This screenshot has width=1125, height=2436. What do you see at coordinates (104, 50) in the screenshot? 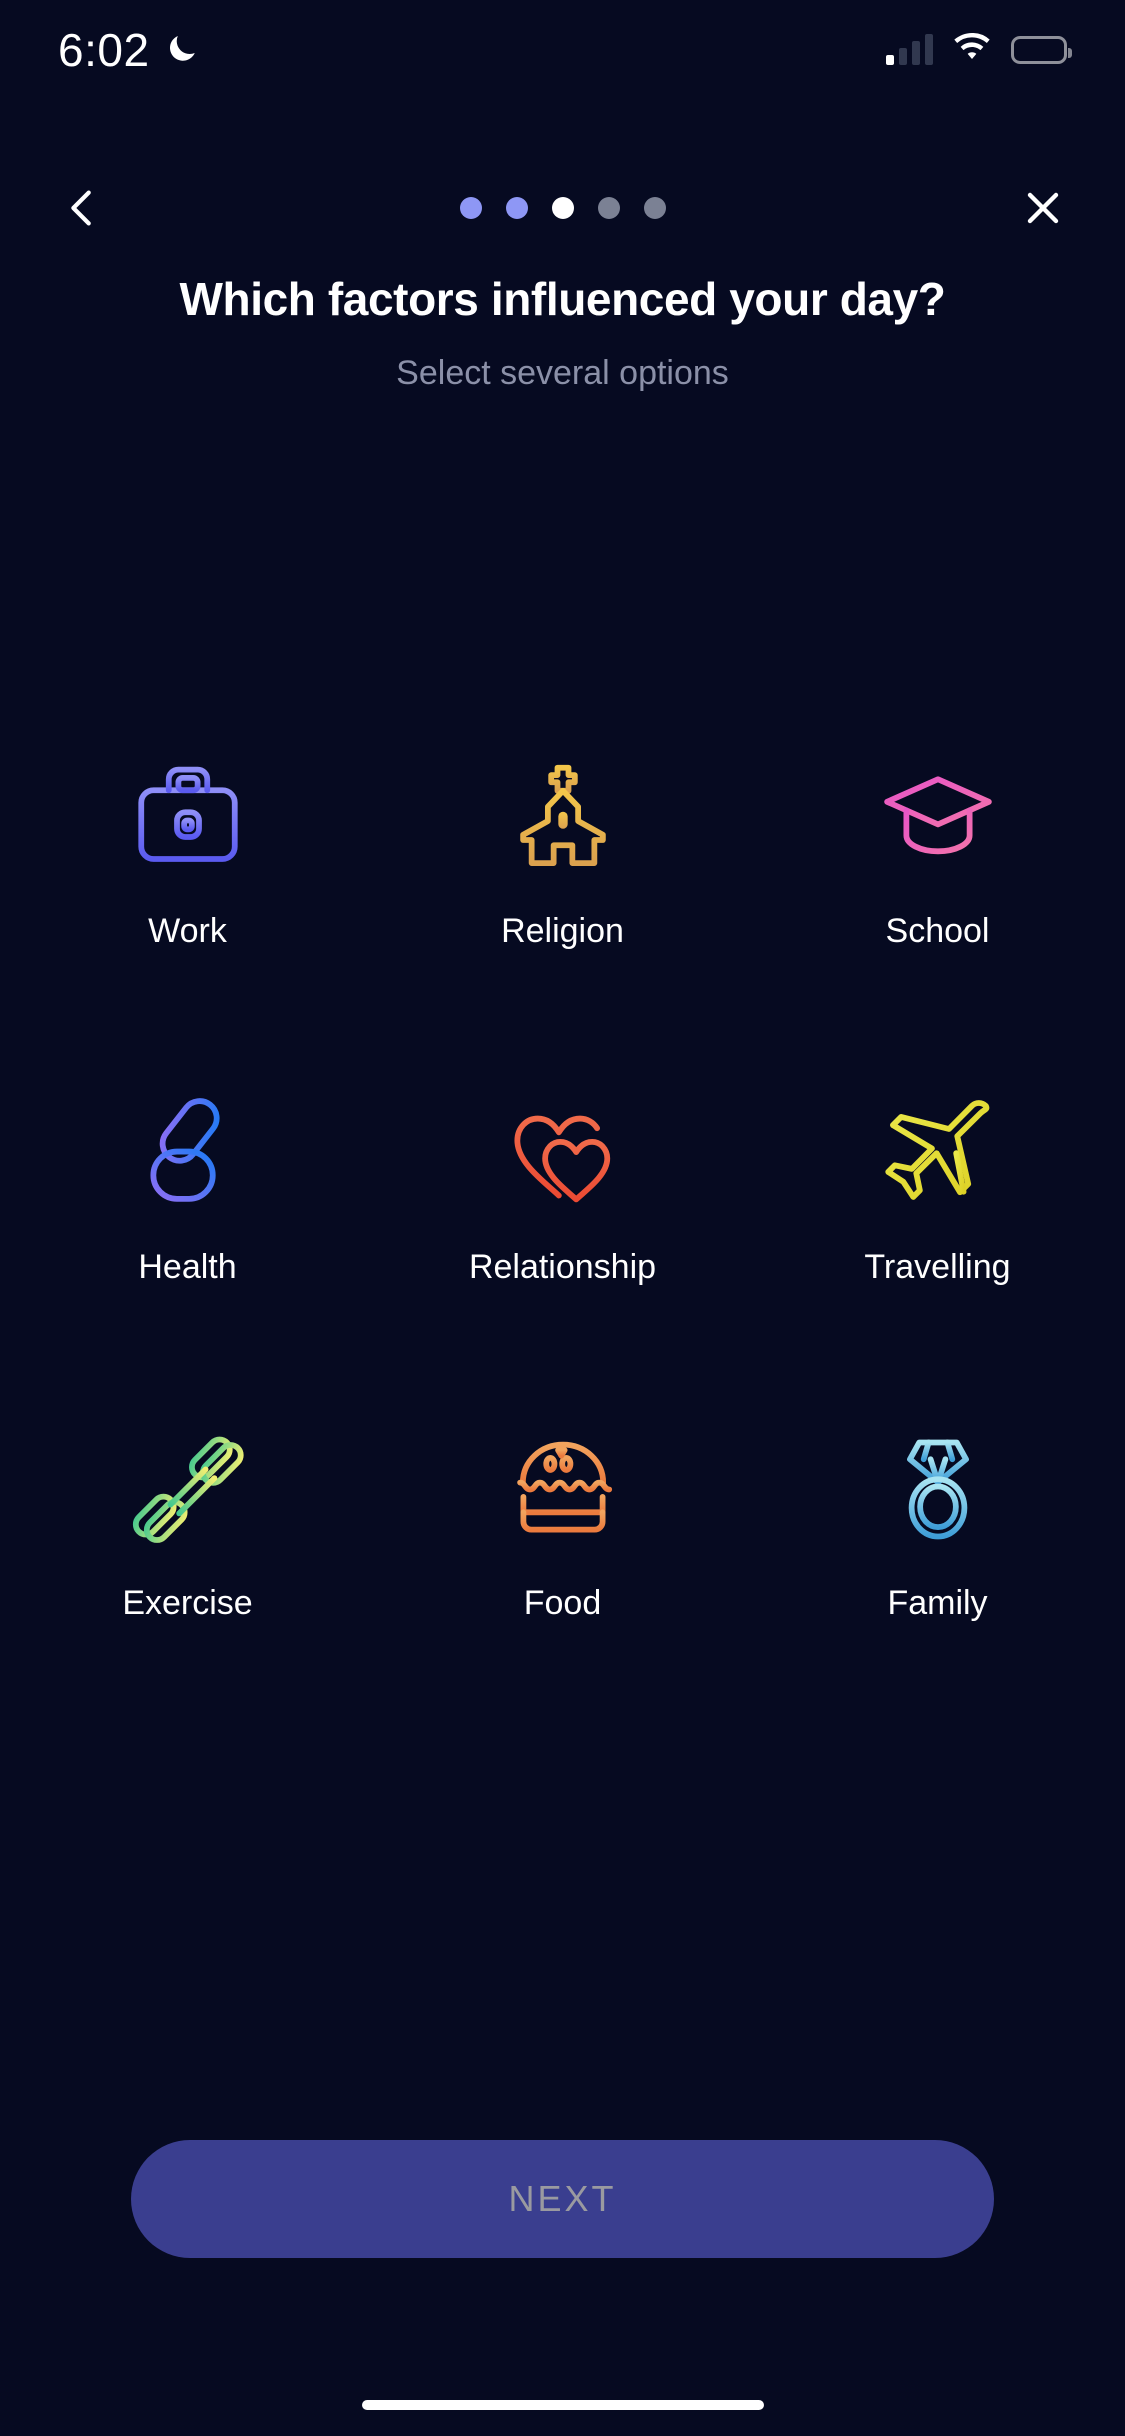
I see `status-time: 6:02` at bounding box center [104, 50].